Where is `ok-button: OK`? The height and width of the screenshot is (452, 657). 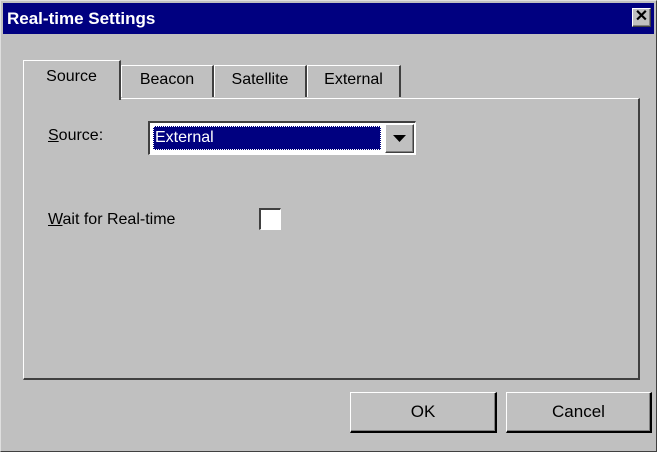
ok-button: OK is located at coordinates (423, 412).